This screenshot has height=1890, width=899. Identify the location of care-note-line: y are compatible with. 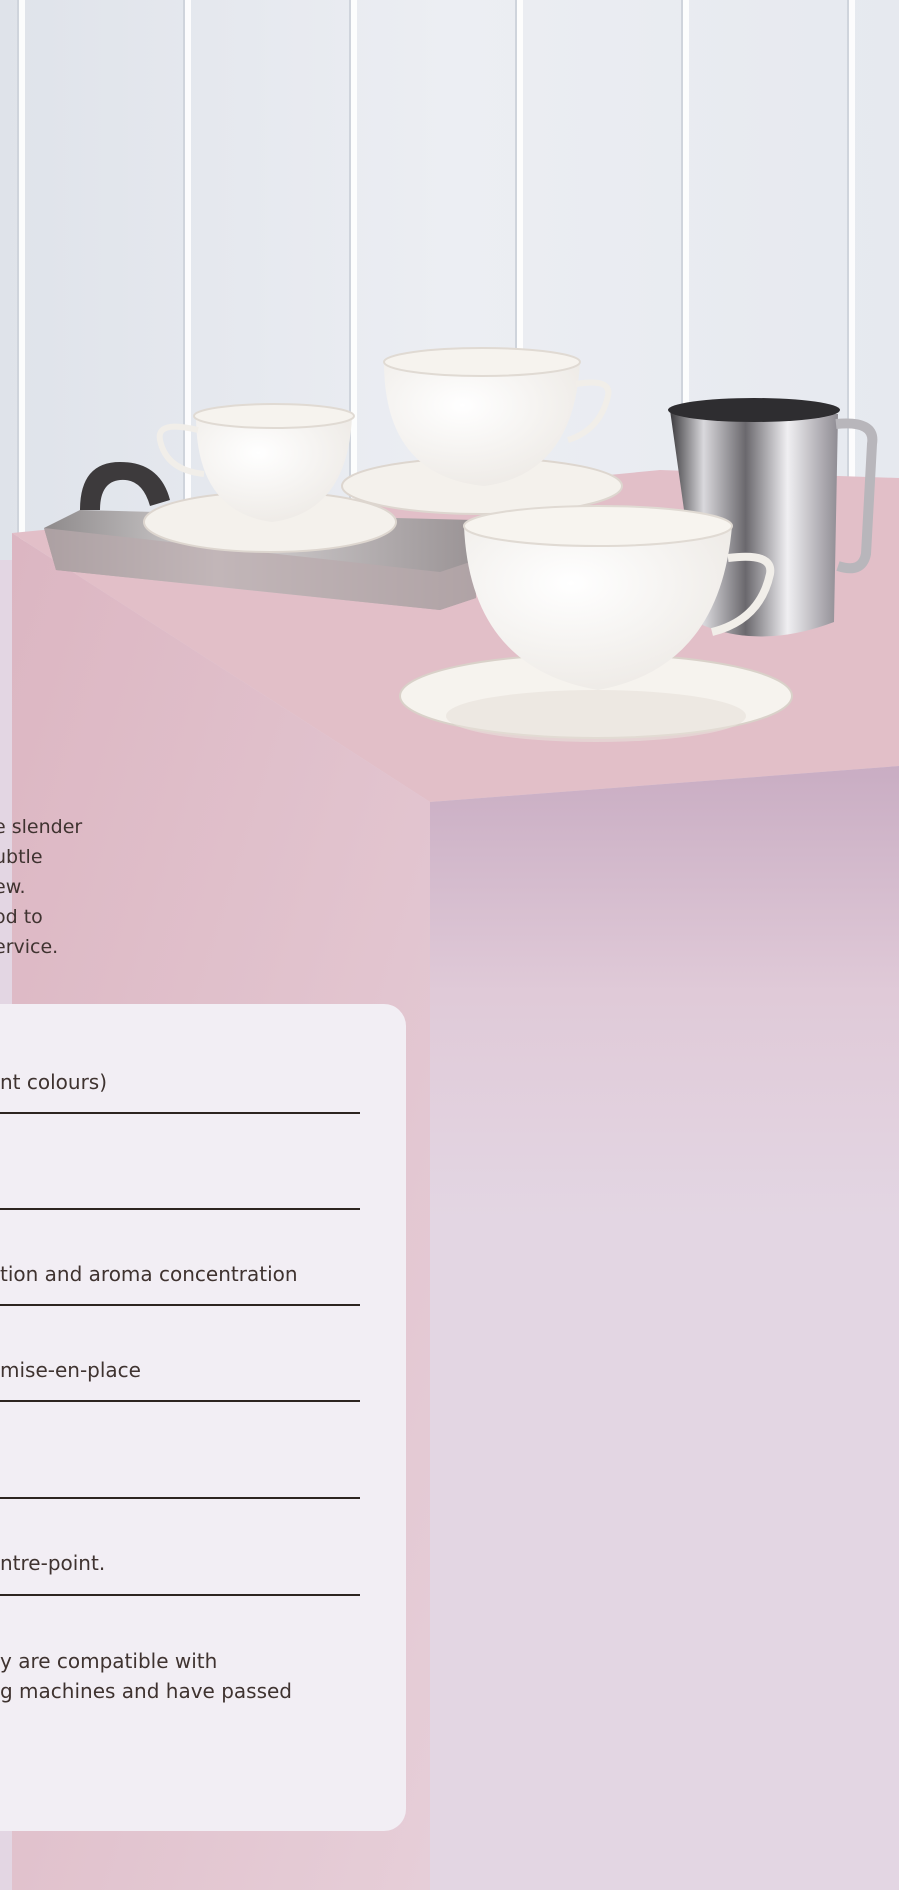
(109, 1661).